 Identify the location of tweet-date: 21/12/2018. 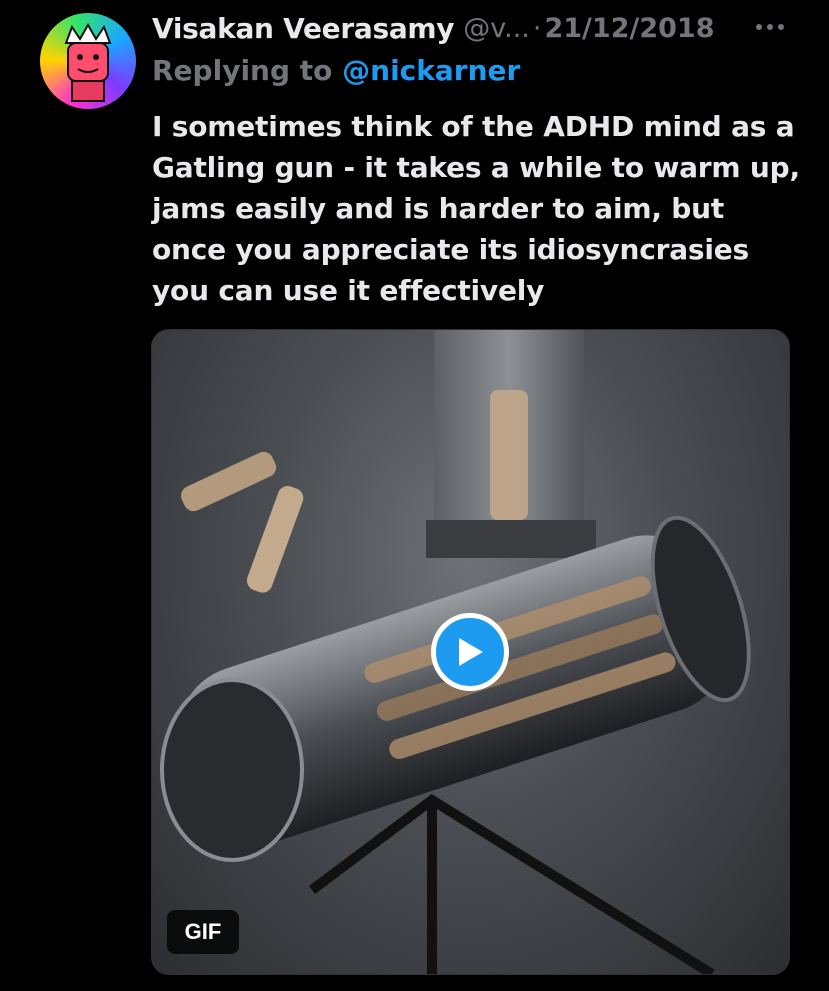
(629, 28).